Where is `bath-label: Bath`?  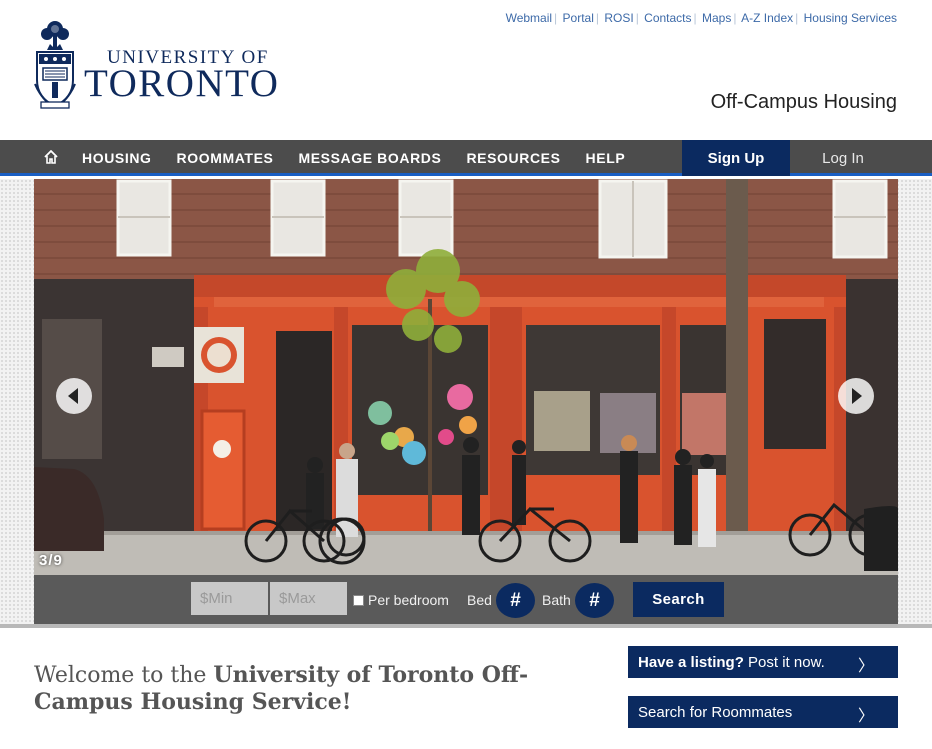 bath-label: Bath is located at coordinates (556, 600).